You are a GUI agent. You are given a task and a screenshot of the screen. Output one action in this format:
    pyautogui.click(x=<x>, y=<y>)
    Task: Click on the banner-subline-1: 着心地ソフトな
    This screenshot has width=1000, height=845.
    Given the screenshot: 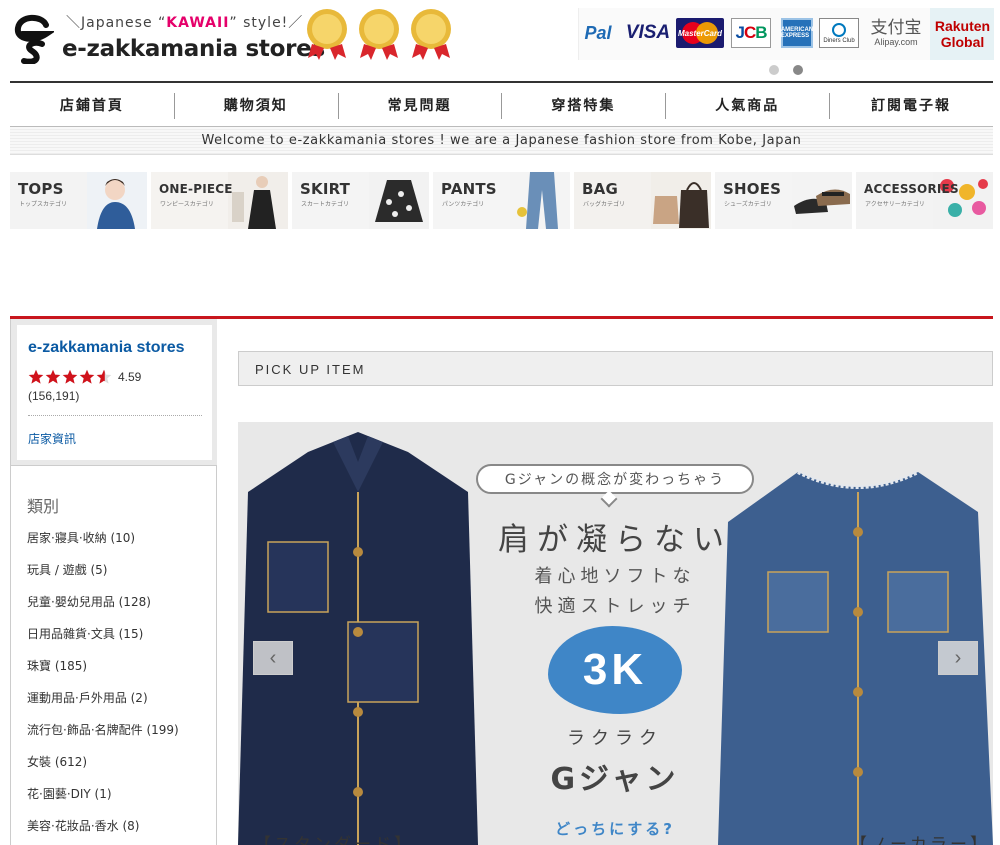 What is the action you would take?
    pyautogui.click(x=615, y=576)
    